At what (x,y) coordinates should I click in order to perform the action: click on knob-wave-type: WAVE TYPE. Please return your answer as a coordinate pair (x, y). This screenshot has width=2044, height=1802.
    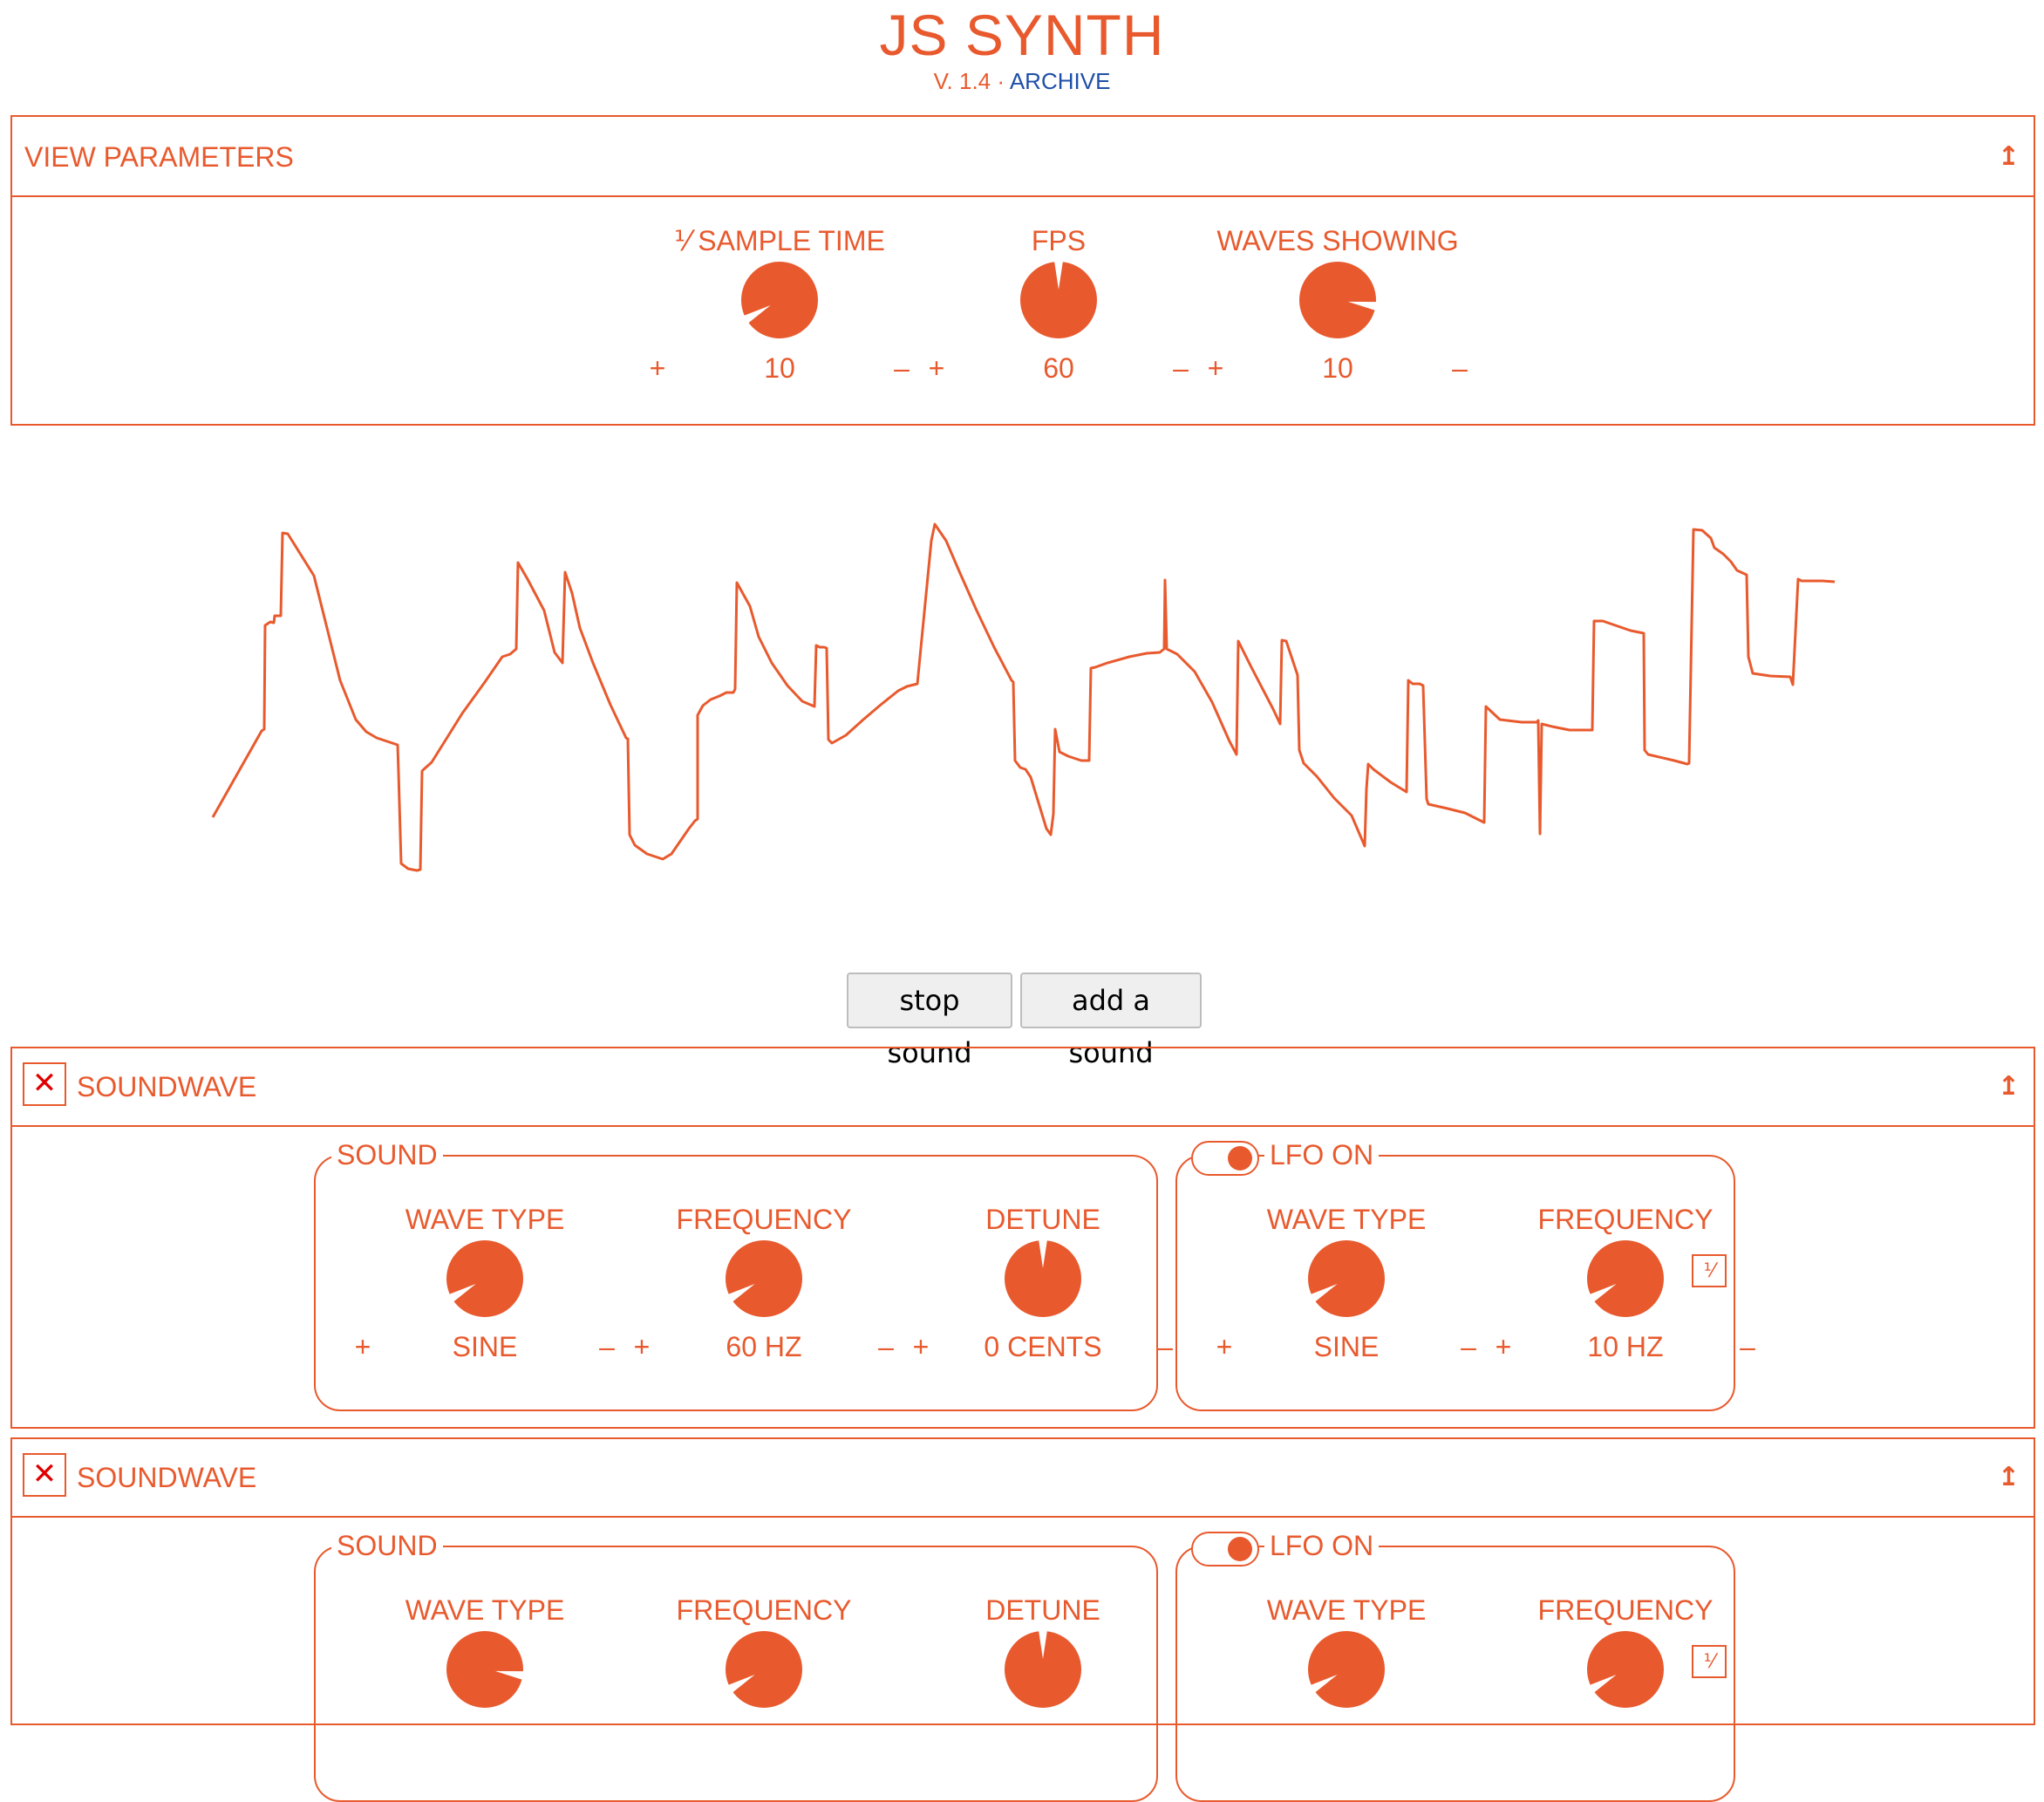
    Looking at the image, I should click on (484, 1680).